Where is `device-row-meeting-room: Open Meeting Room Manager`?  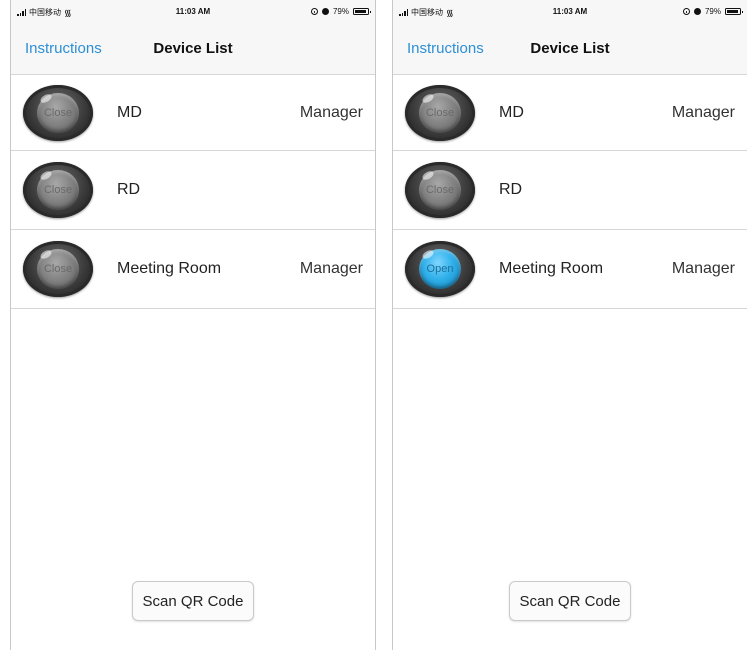
device-row-meeting-room: Open Meeting Room Manager is located at coordinates (570, 269).